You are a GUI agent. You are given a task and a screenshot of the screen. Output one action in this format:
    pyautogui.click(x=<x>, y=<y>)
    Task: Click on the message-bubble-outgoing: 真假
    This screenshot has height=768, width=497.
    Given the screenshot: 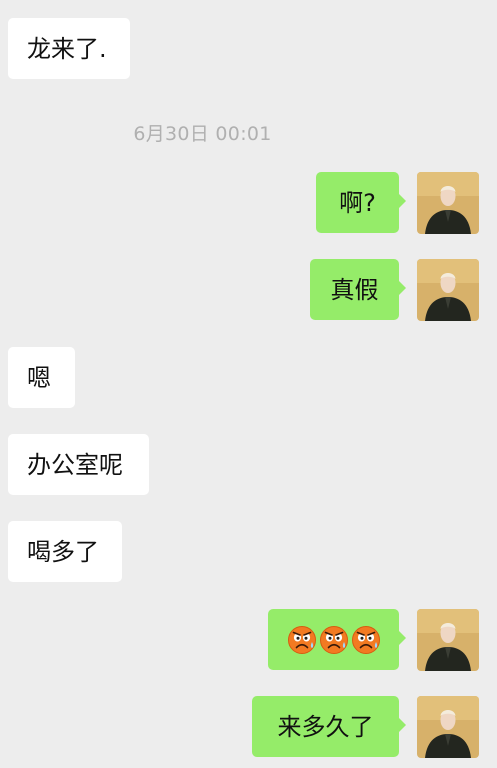 What is the action you would take?
    pyautogui.click(x=358, y=289)
    